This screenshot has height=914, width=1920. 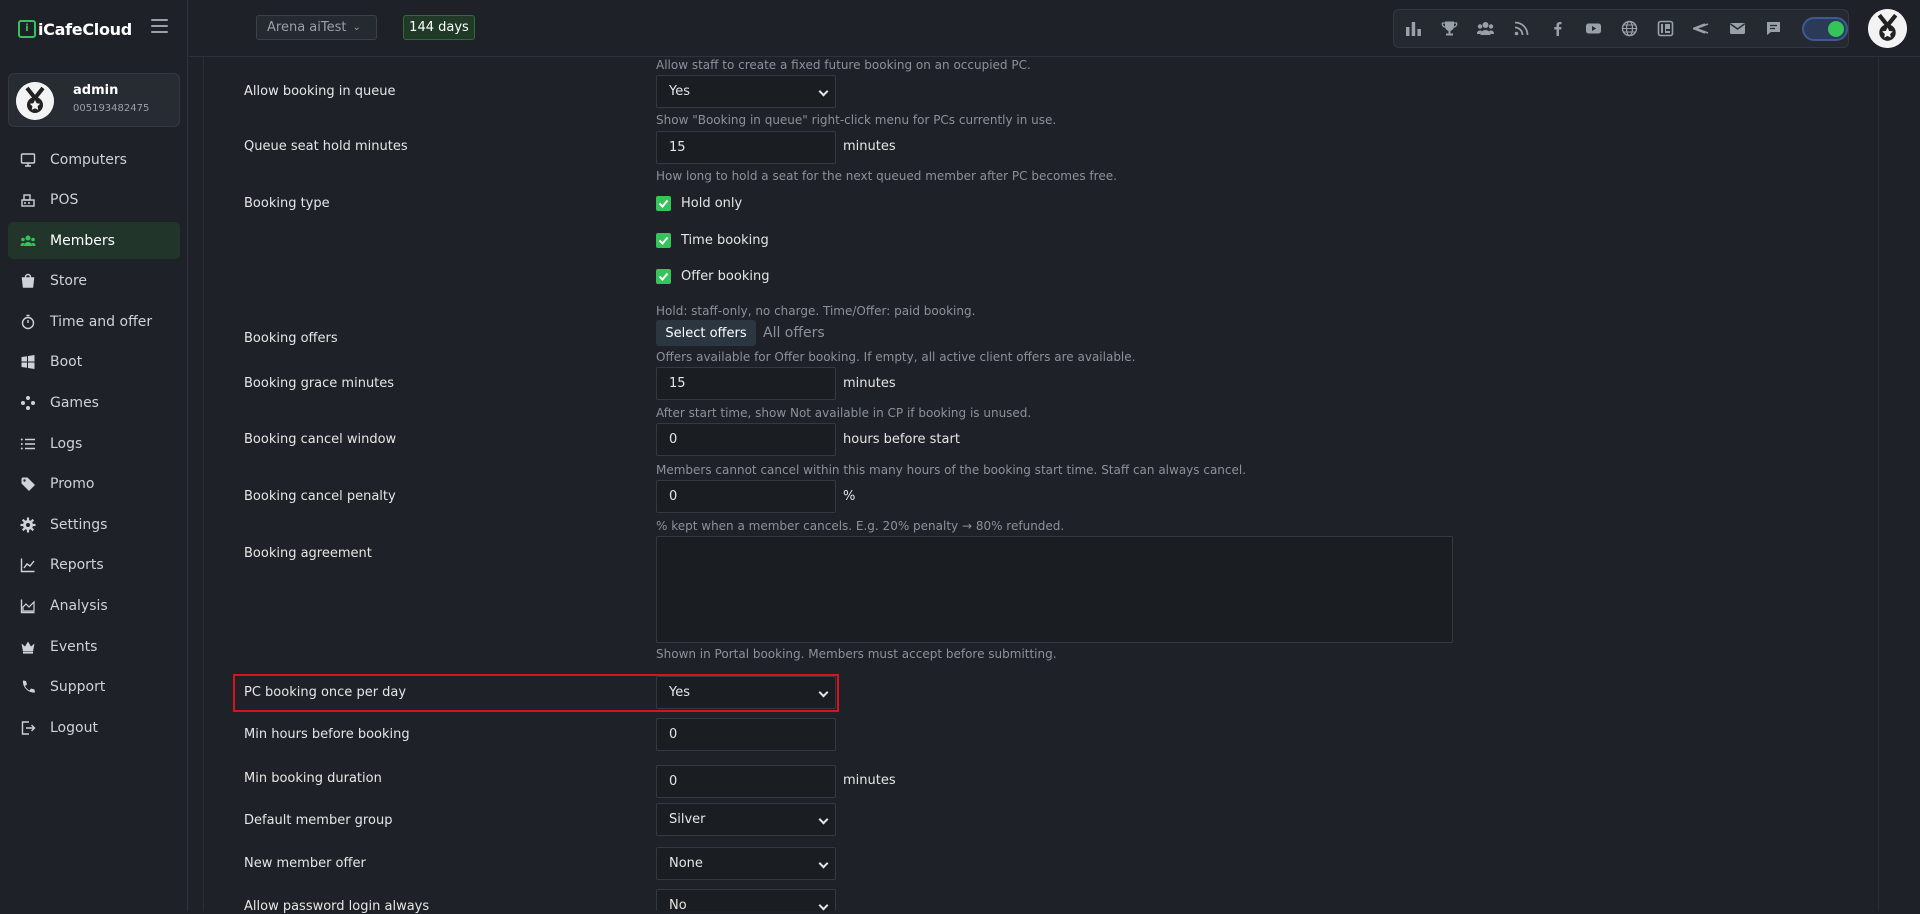 I want to click on sidebar-item-label: Promo, so click(x=72, y=484).